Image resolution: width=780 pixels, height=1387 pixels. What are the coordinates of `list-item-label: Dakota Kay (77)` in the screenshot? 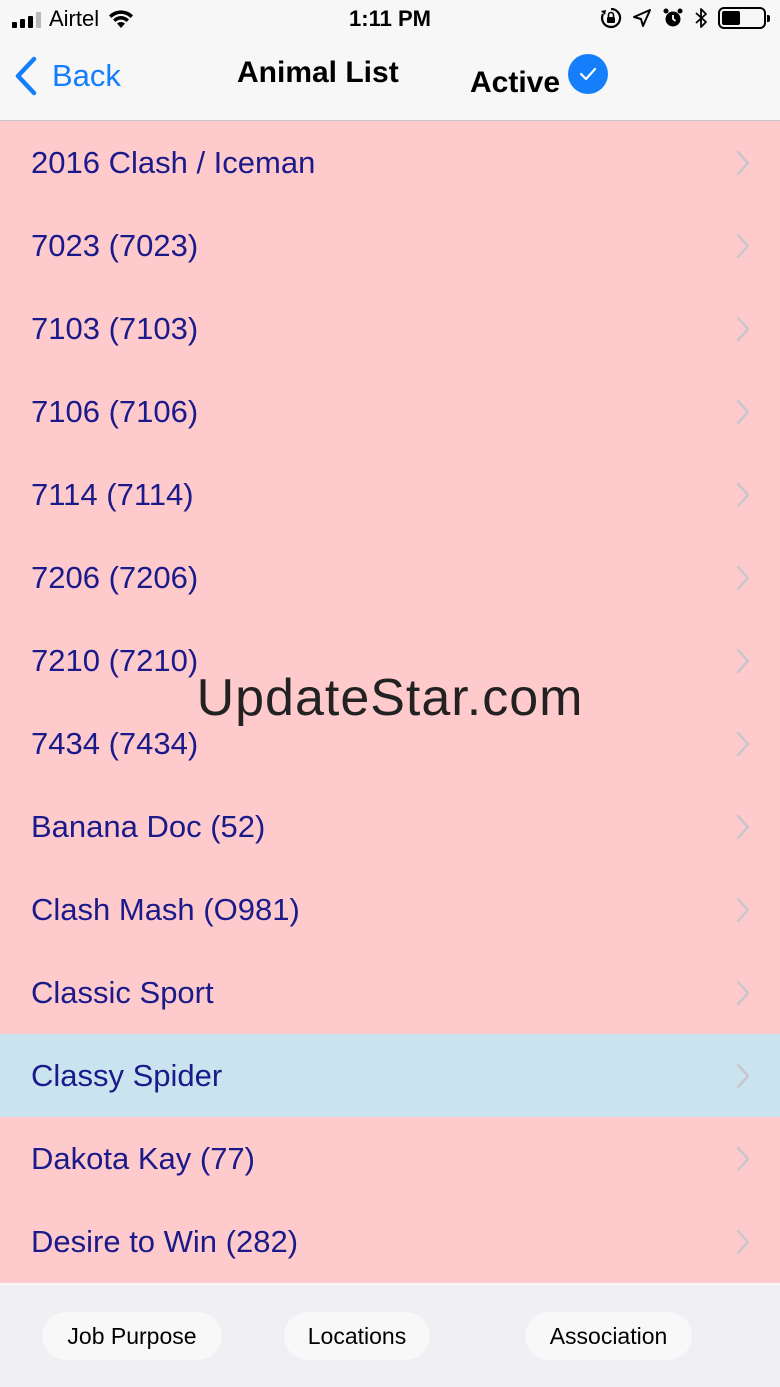 It's located at (143, 1158).